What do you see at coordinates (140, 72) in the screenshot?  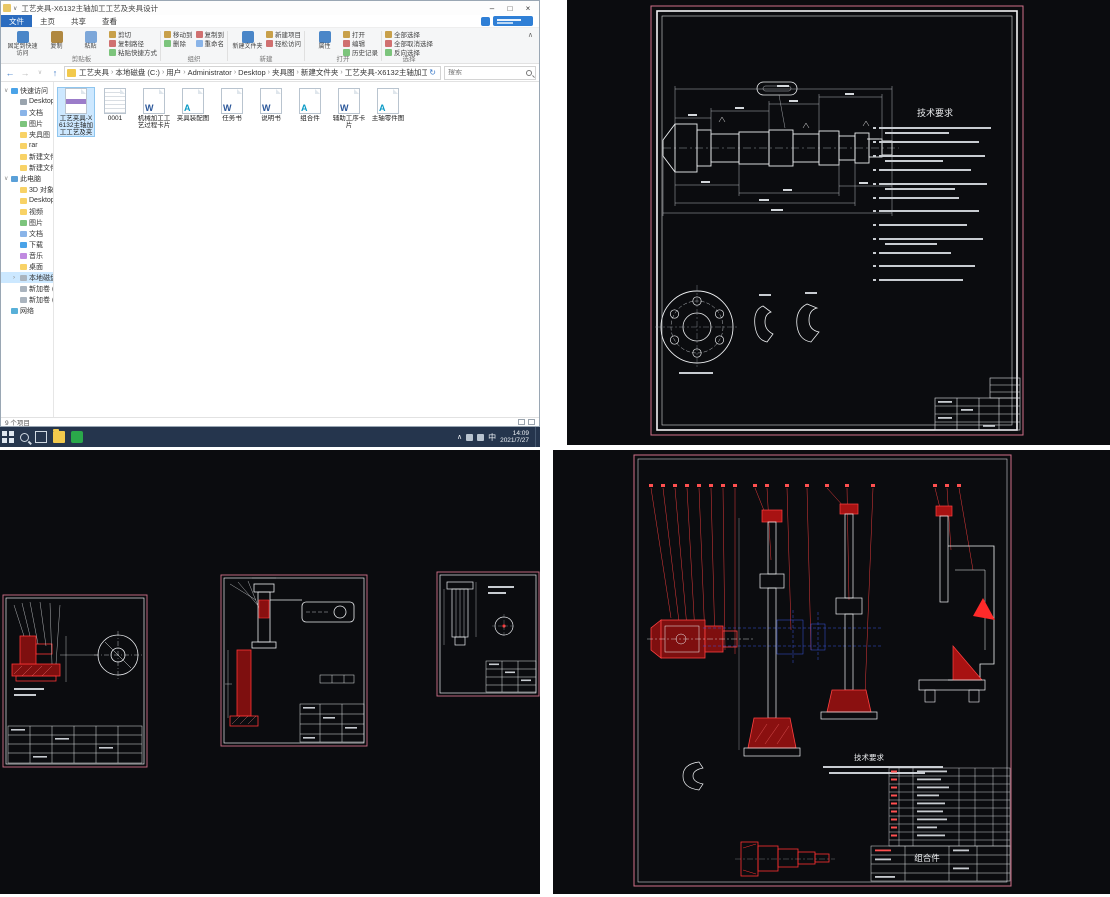 I see `breadcrumb-segment: 本地磁盘 (C:) ›` at bounding box center [140, 72].